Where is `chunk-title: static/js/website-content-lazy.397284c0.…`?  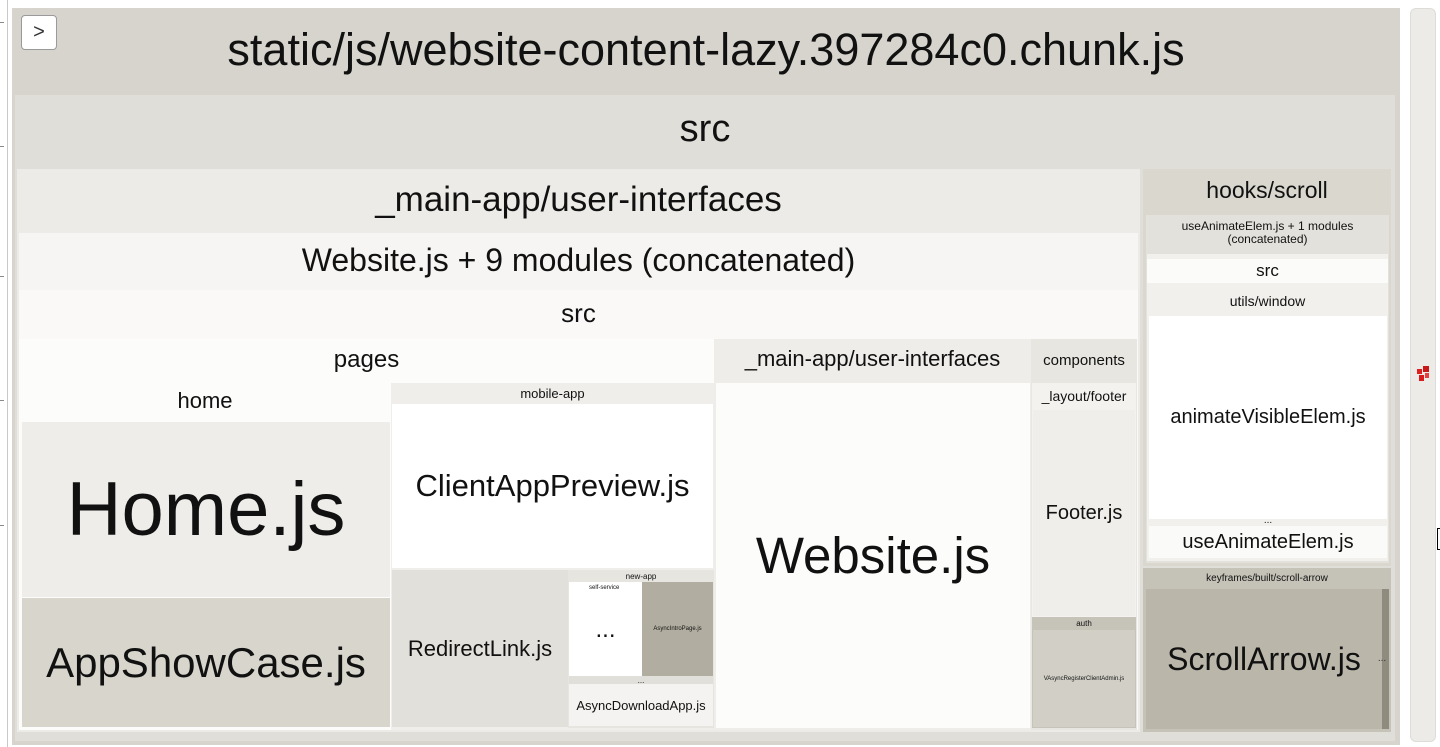 chunk-title: static/js/website-content-lazy.397284c0.… is located at coordinates (706, 49).